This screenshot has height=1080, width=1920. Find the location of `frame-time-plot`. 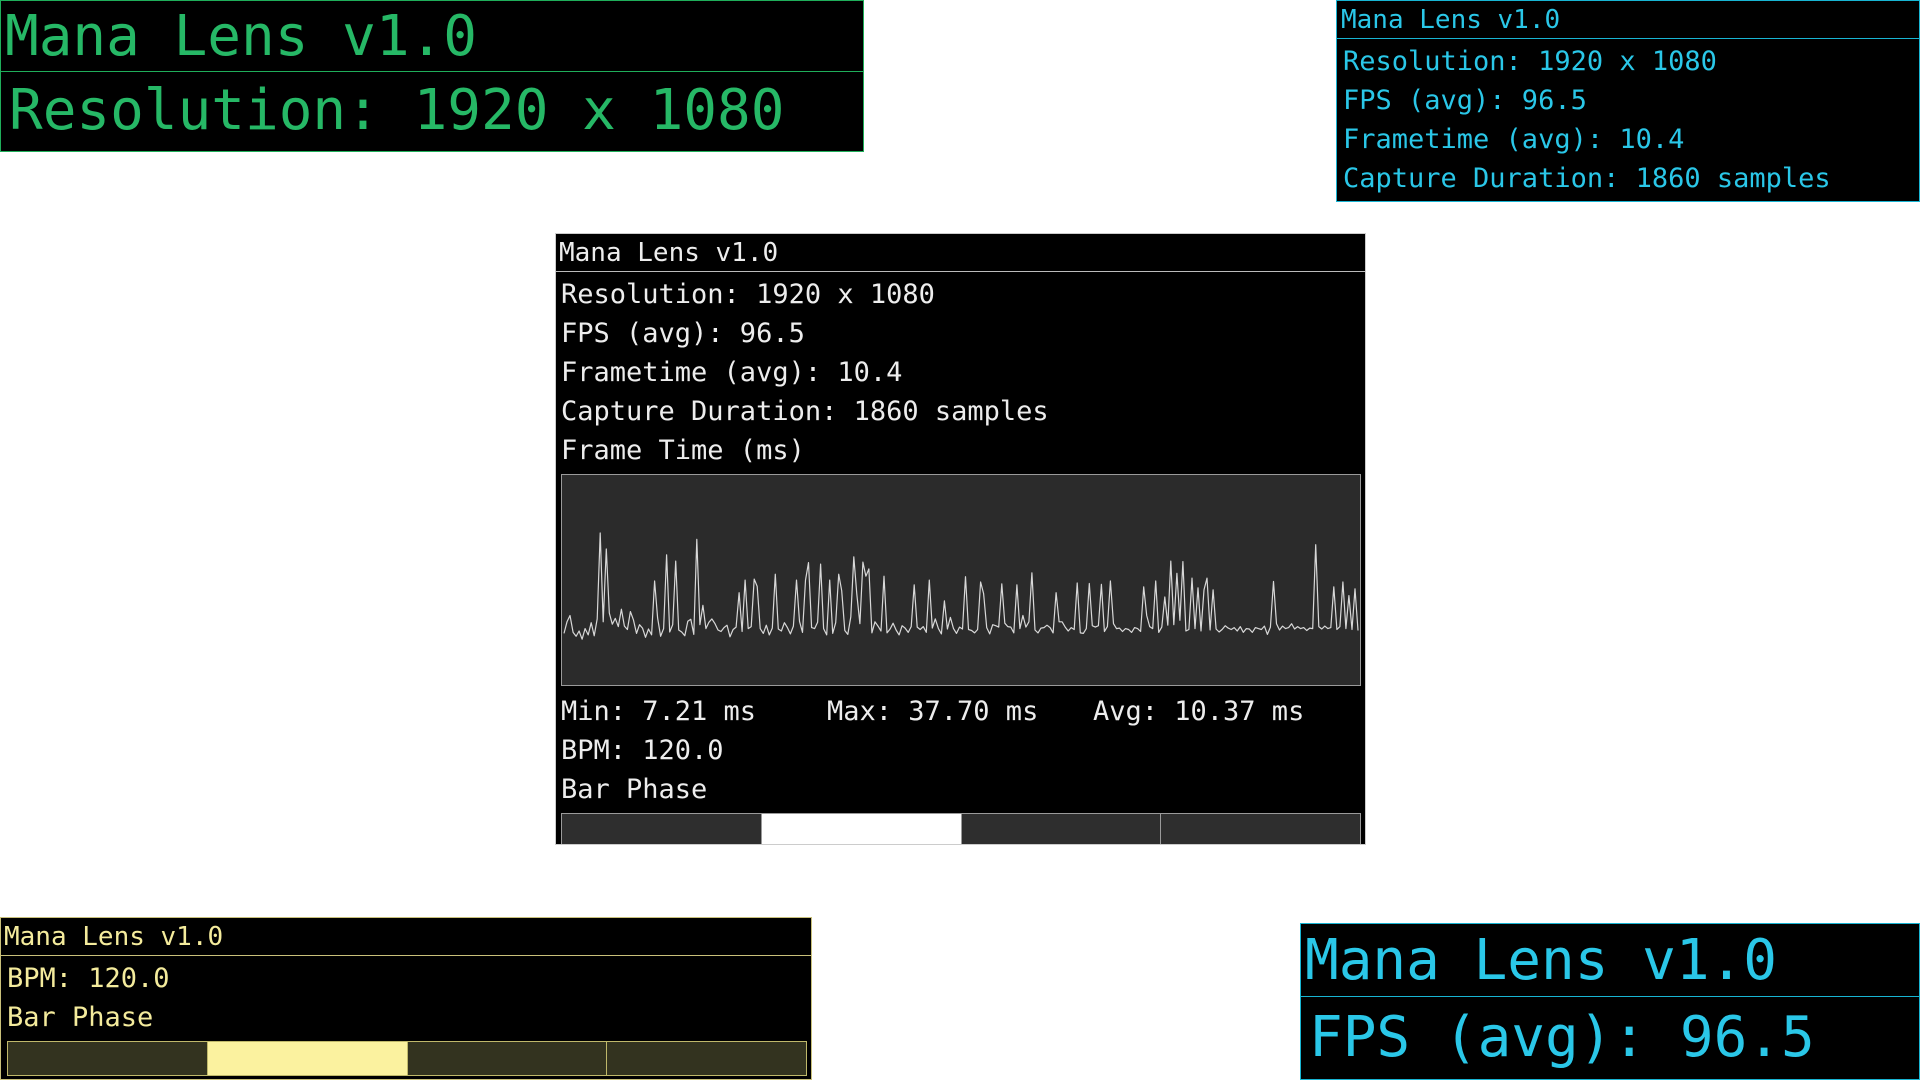

frame-time-plot is located at coordinates (961, 586).